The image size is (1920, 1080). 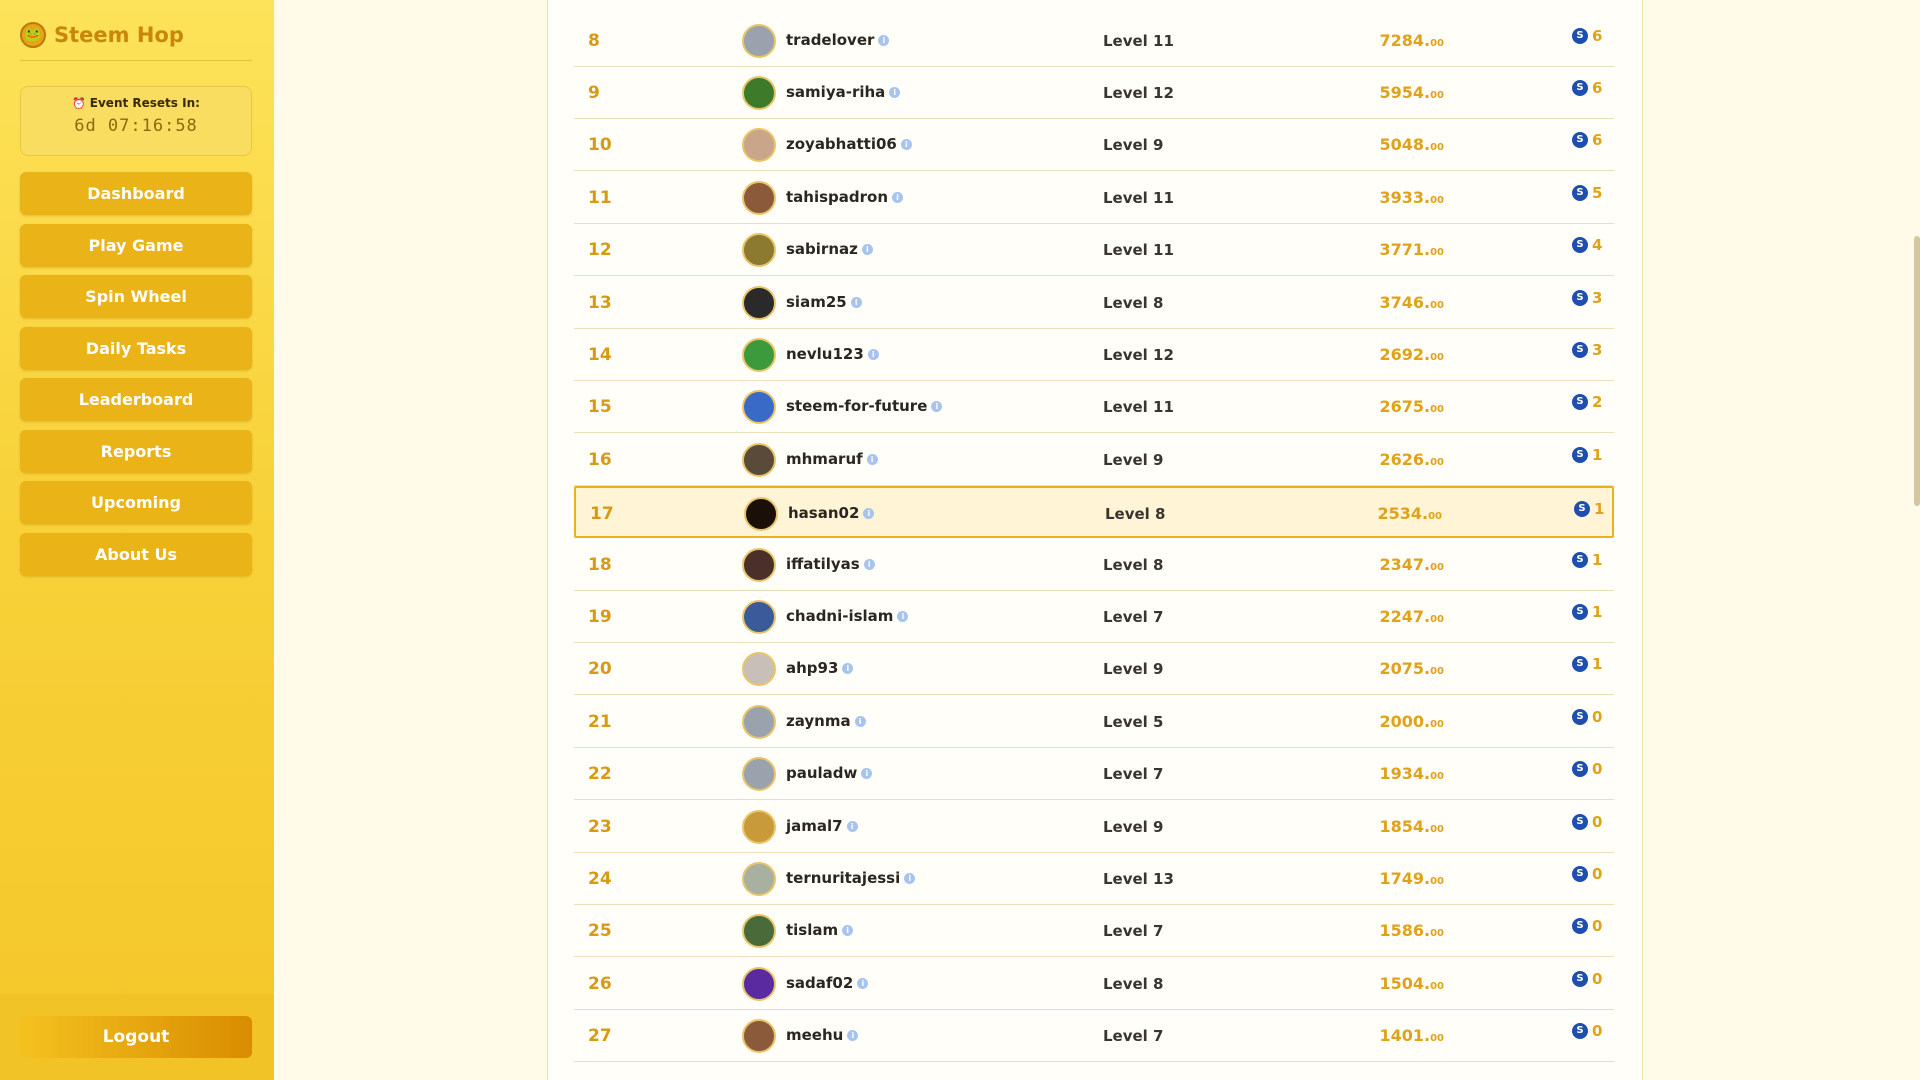 I want to click on username: mhmaruf, so click(x=824, y=459).